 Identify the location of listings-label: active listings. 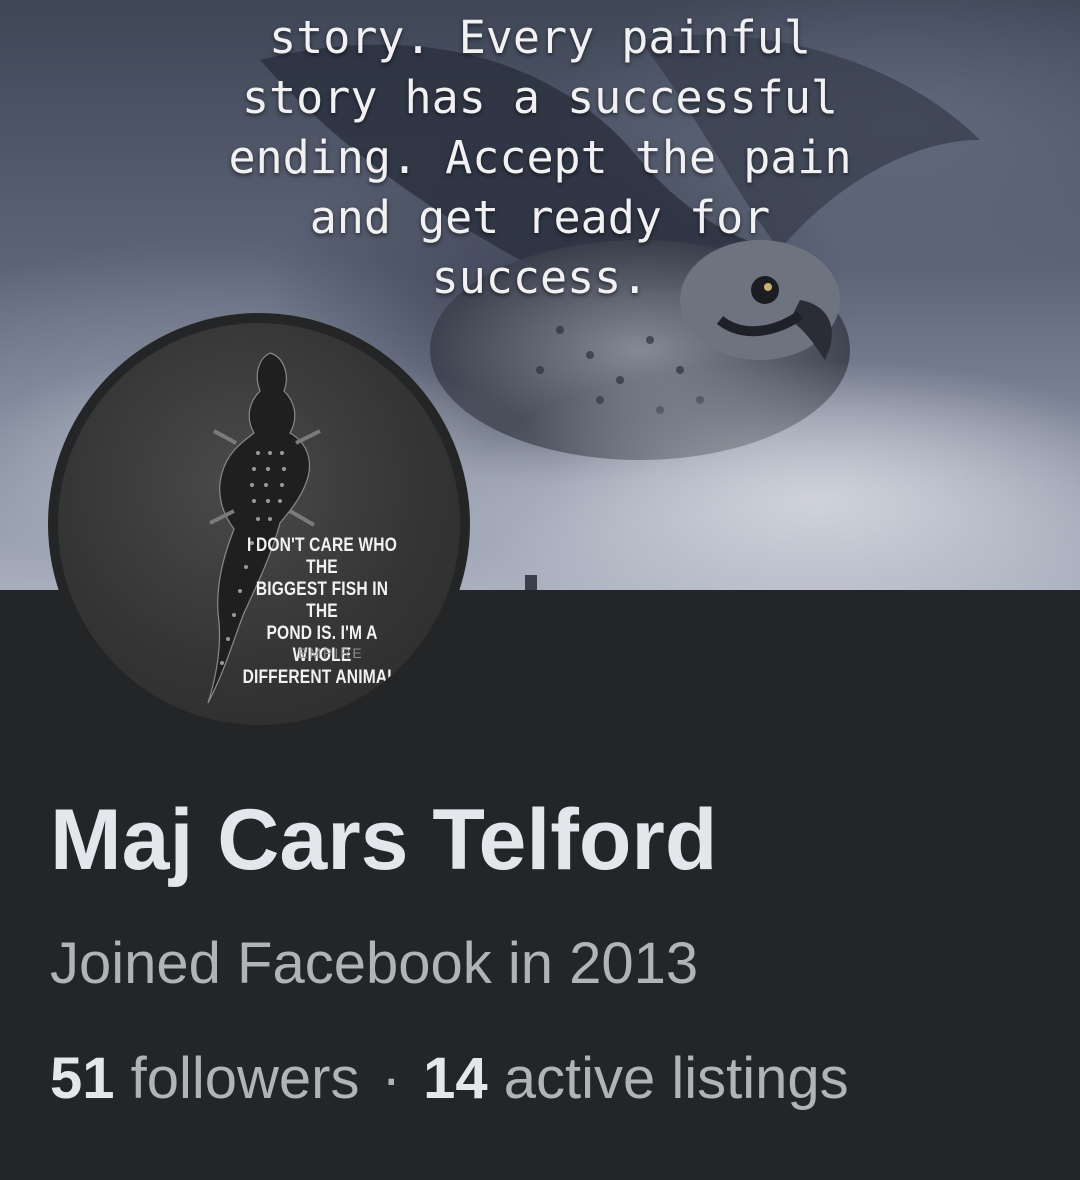
(676, 1078).